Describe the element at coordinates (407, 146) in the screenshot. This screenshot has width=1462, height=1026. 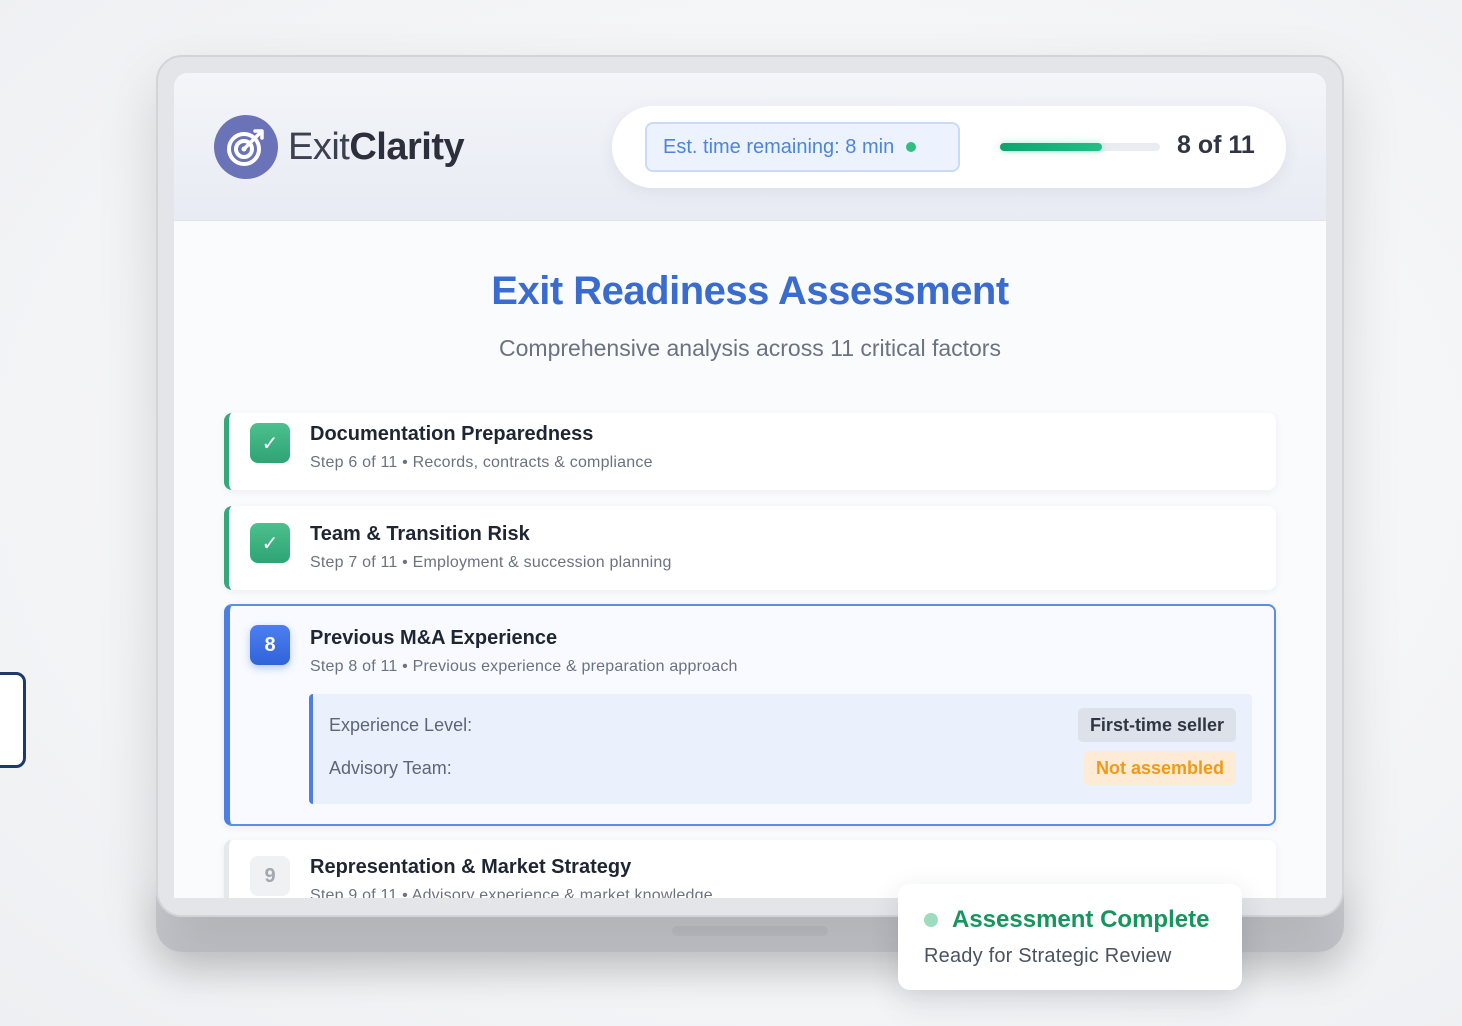
I see `logo-suffix: Clarity` at that location.